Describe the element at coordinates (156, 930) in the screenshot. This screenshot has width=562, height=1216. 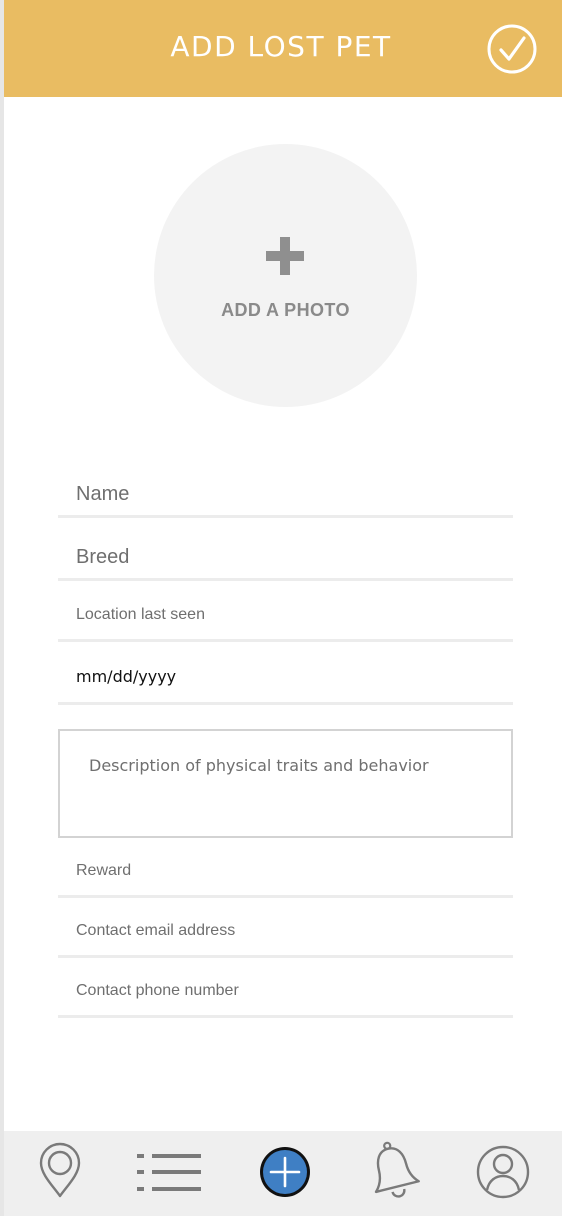
I see `email-placeholder: Contact email address` at that location.